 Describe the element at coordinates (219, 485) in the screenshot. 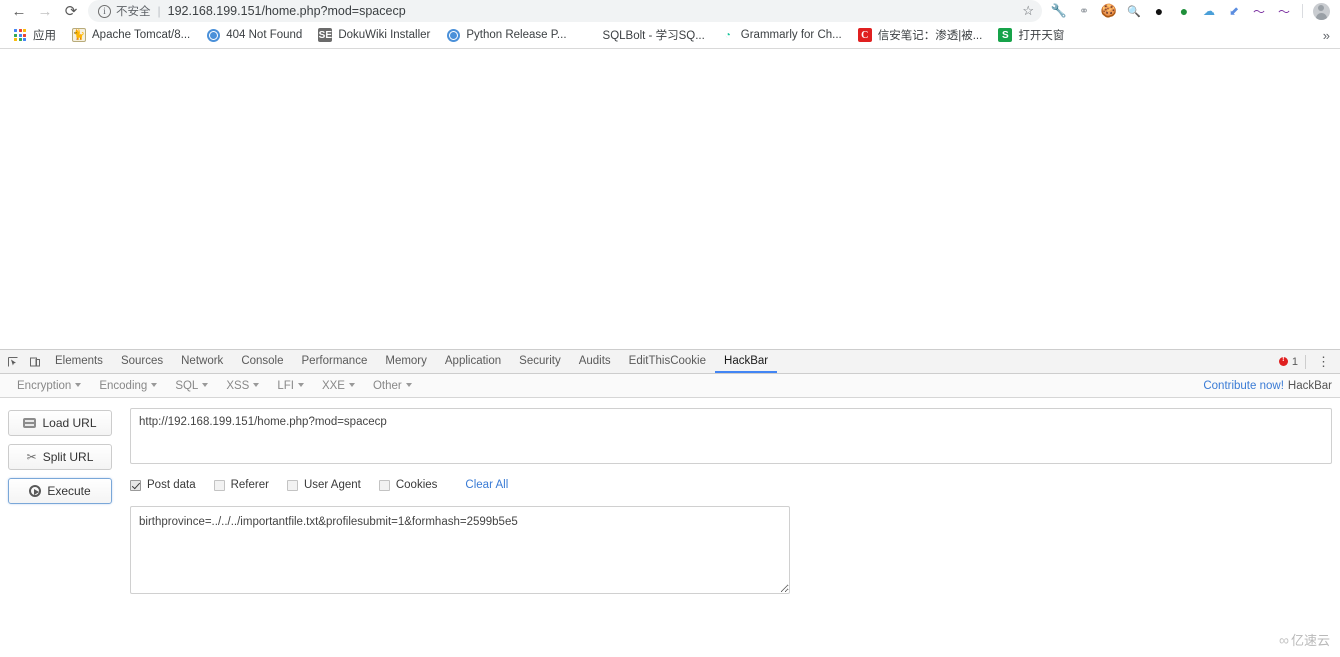

I see `referer-checkbox` at that location.